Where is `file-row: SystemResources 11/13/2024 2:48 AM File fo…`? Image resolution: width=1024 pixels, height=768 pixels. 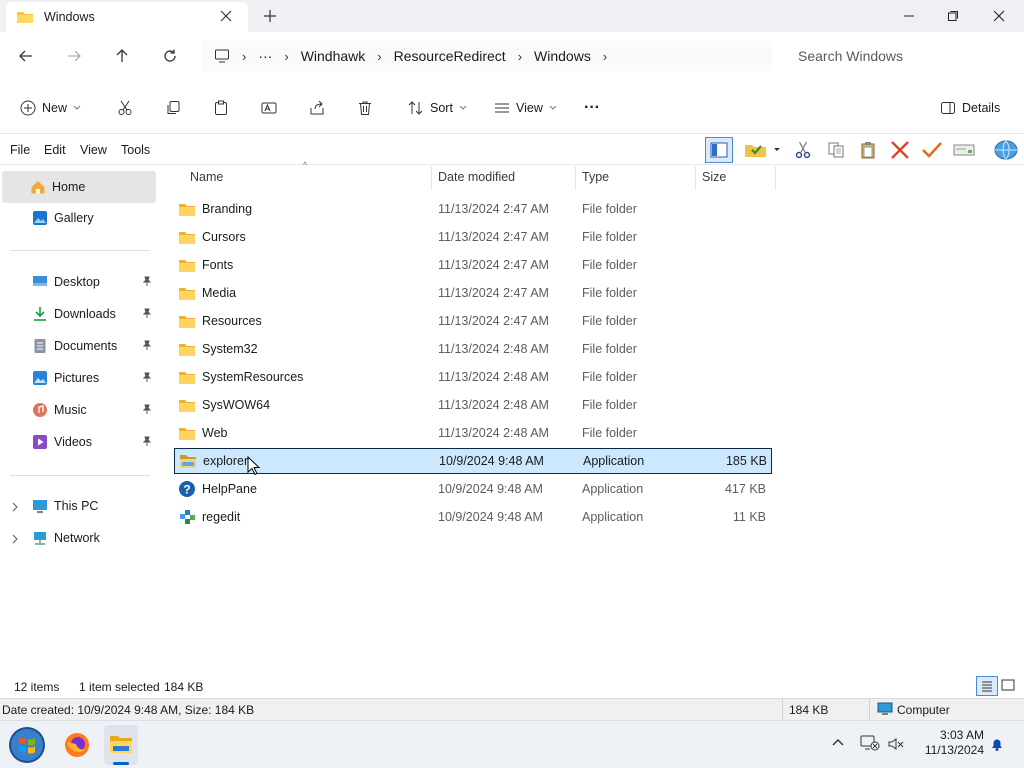
file-row: SystemResources 11/13/2024 2:48 AM File fo… is located at coordinates (473, 377).